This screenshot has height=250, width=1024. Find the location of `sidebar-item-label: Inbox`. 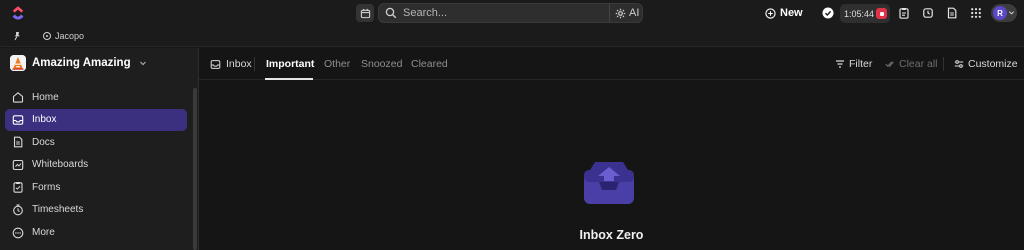

sidebar-item-label: Inbox is located at coordinates (44, 120).